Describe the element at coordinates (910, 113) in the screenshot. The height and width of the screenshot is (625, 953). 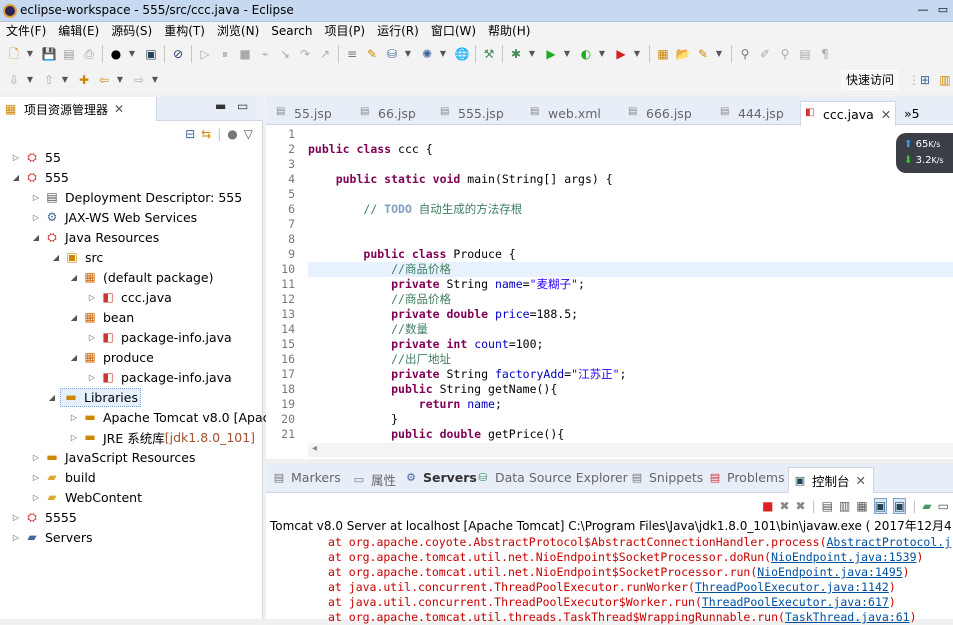
I see `tab-overflow: »5` at that location.